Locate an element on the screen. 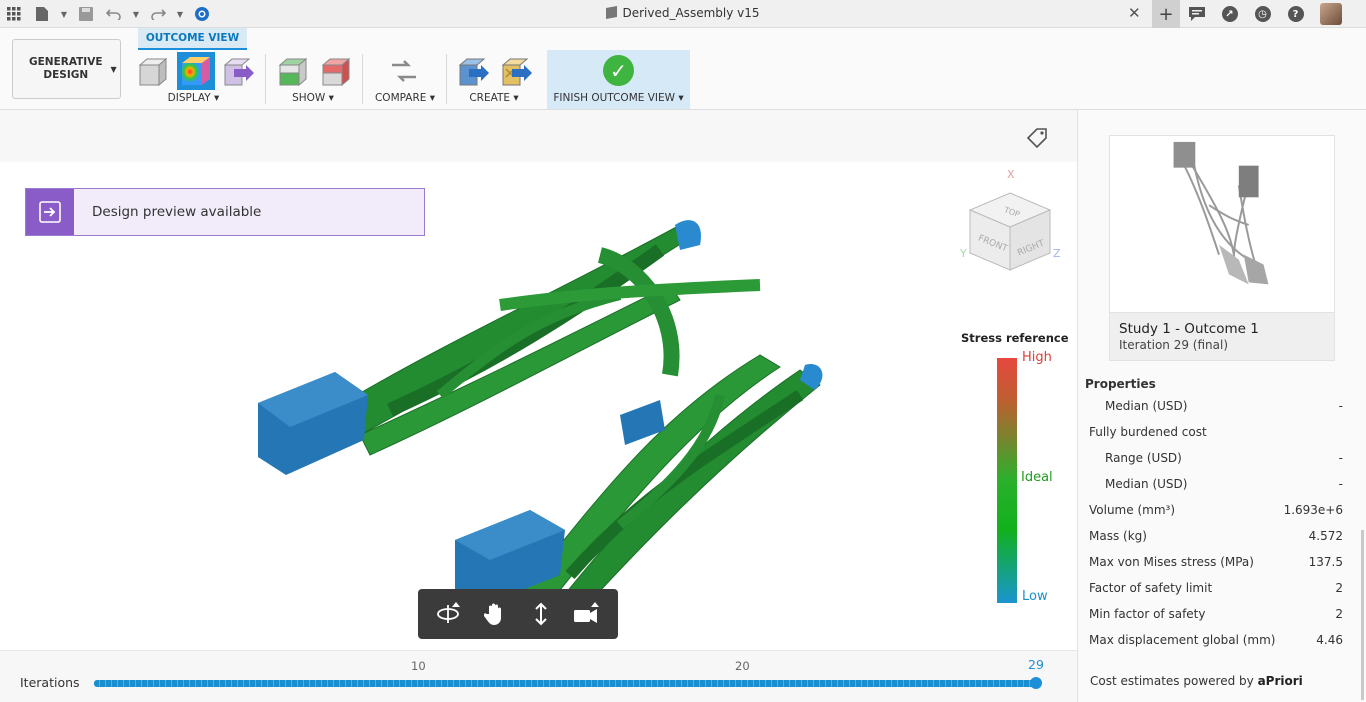  workspace-label-line2: DESIGN is located at coordinates (66, 75).